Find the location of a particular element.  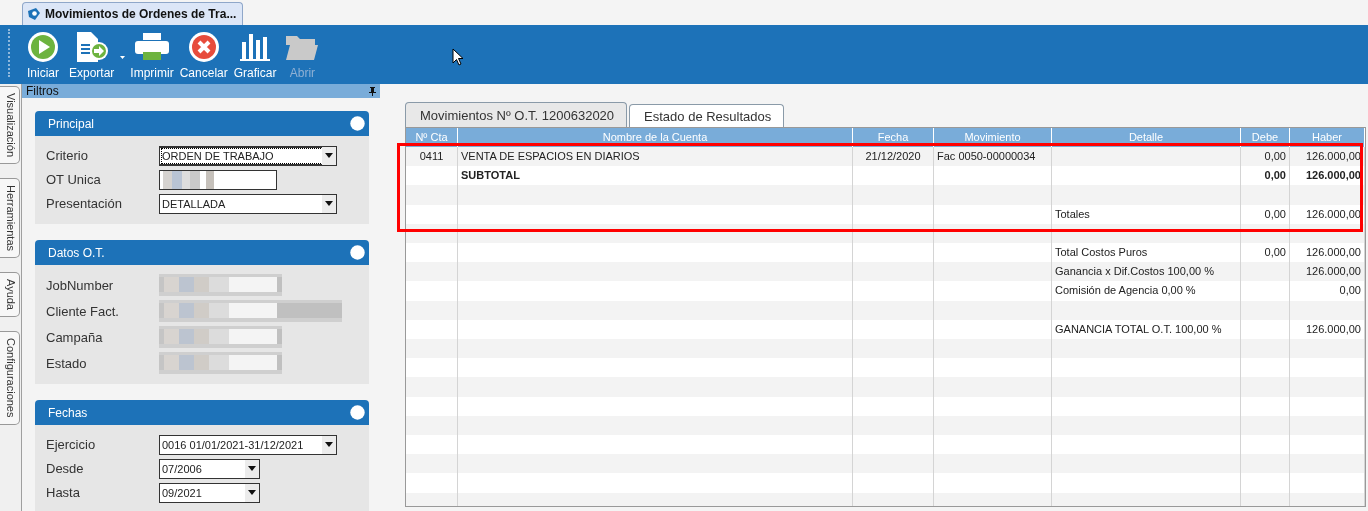

field-label: Desde is located at coordinates (65, 468).